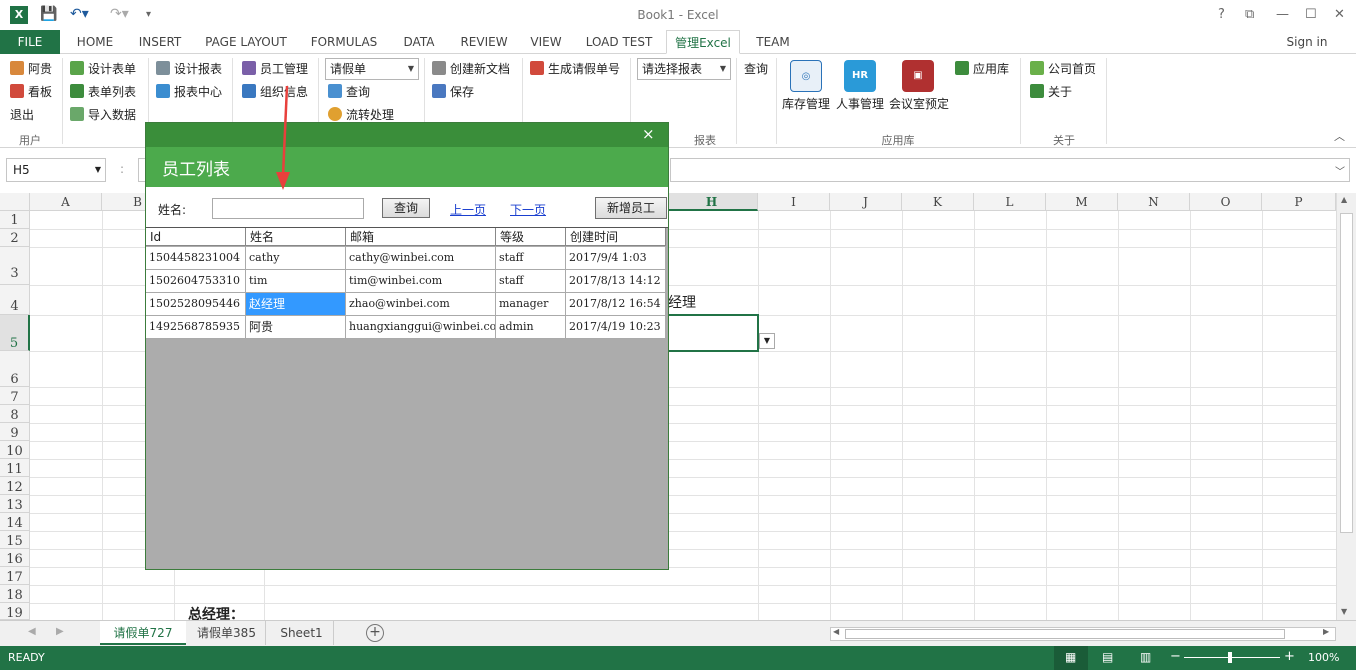 This screenshot has height=670, width=1356. What do you see at coordinates (15, 504) in the screenshot?
I see `row-header-13: 13` at bounding box center [15, 504].